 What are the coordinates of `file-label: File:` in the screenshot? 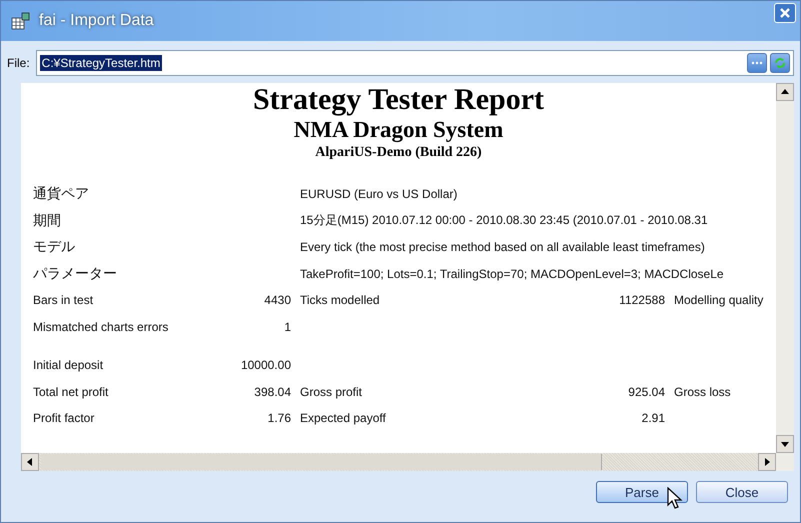 It's located at (18, 63).